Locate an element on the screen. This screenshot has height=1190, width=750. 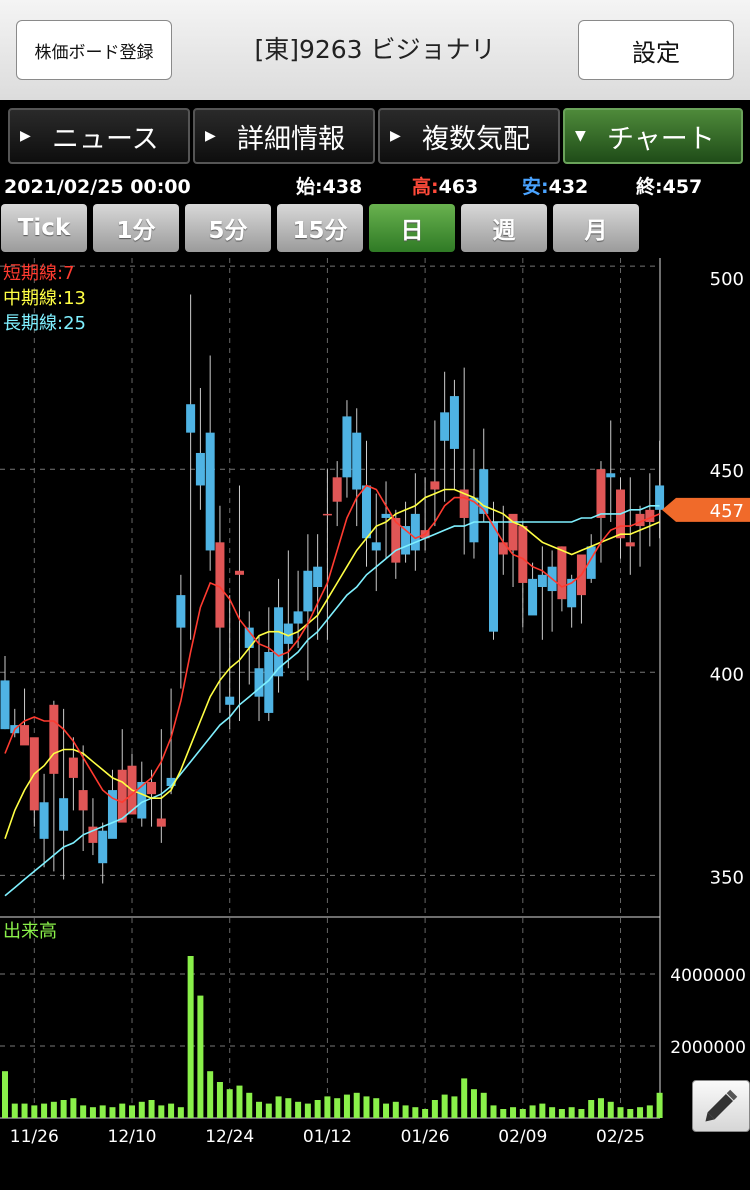
quote-datetime: 2021/02/25 00:00 is located at coordinates (97, 187).